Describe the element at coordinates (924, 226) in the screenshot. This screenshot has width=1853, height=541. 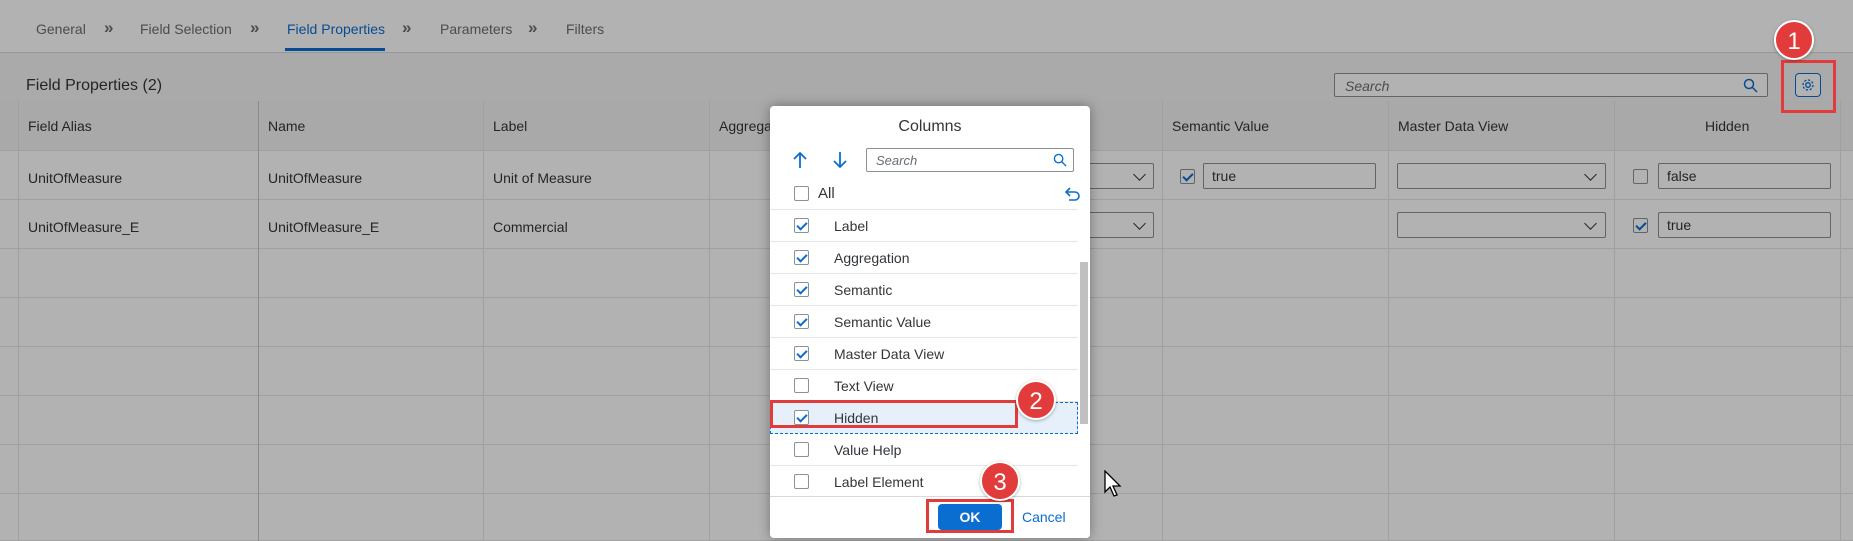
I see `column-item-label: Label` at that location.